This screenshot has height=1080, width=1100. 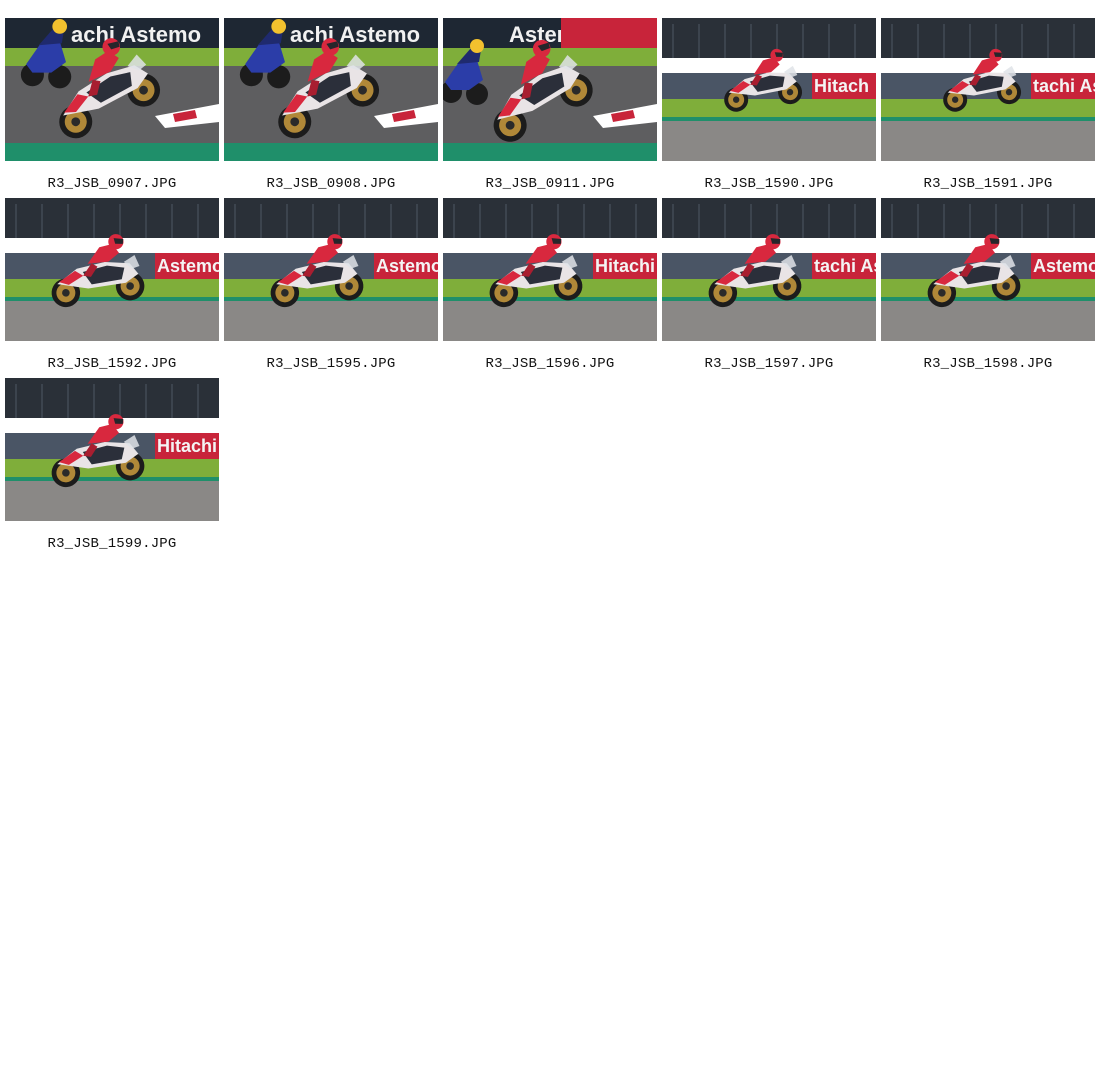 What do you see at coordinates (769, 184) in the screenshot?
I see `thumbnail-filename: R3_JSB_1590.JPG` at bounding box center [769, 184].